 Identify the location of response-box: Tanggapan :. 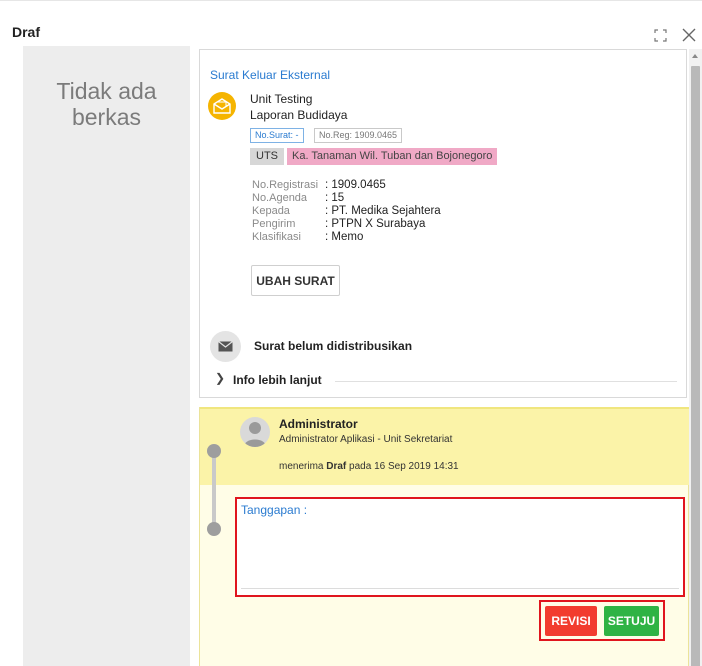
(460, 547).